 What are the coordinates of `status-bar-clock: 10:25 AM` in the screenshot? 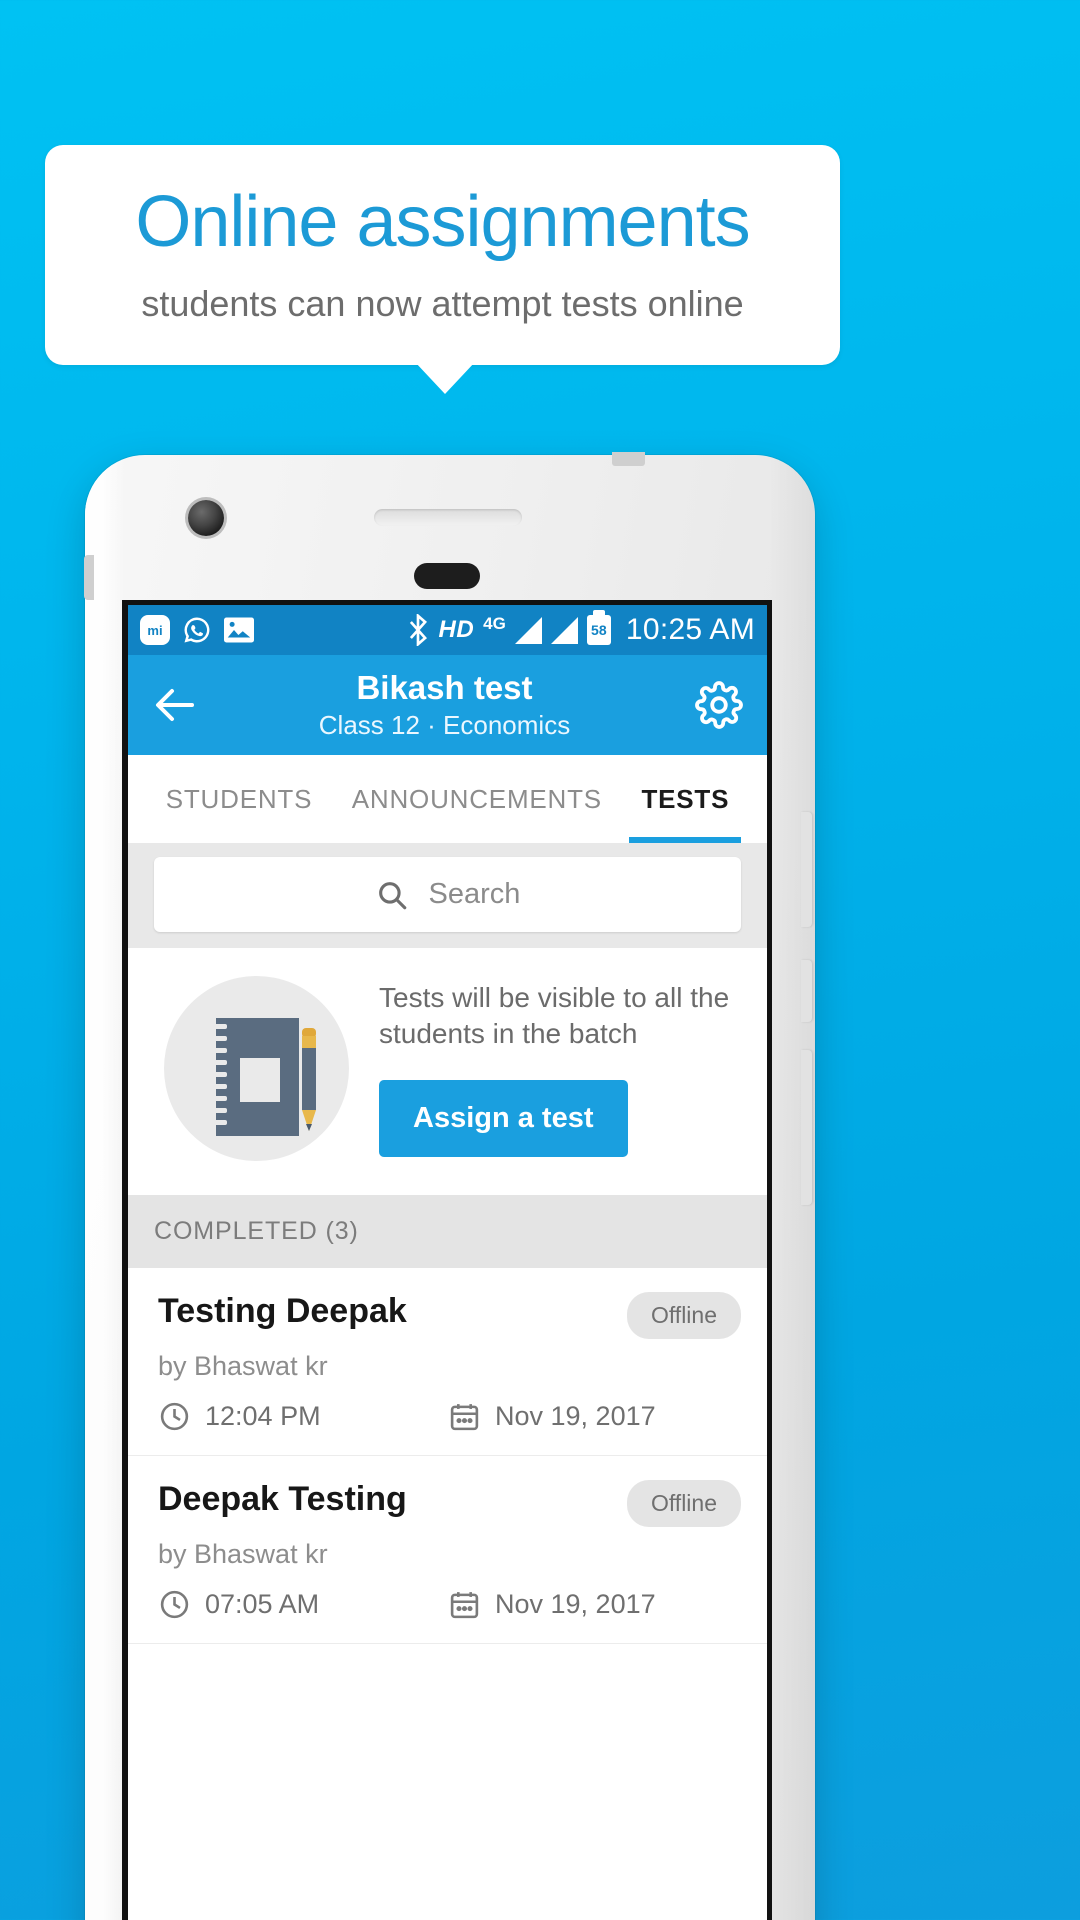 It's located at (690, 629).